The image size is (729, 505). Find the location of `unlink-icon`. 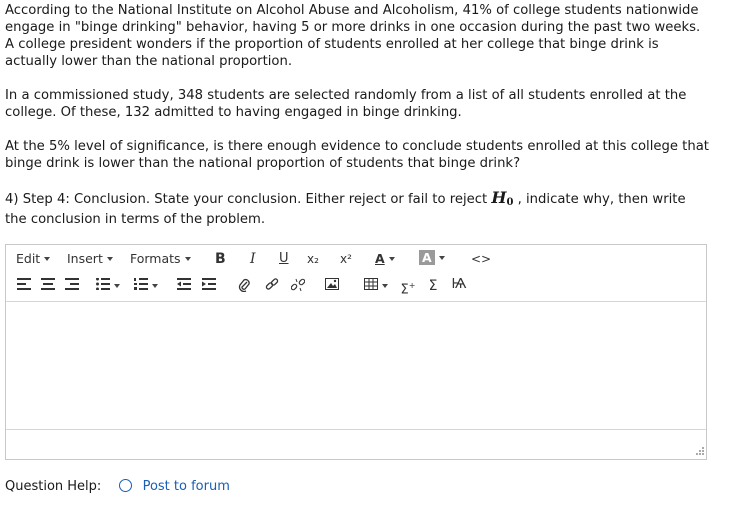

unlink-icon is located at coordinates (298, 286).